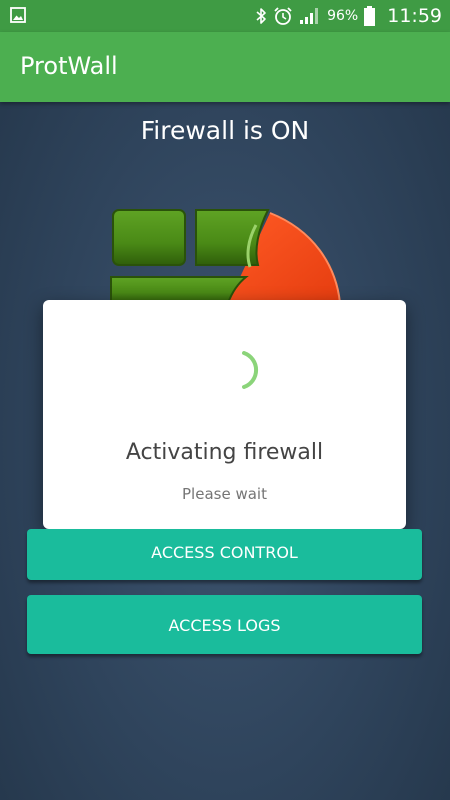 The image size is (450, 800). I want to click on battery-percent: 96%, so click(343, 16).